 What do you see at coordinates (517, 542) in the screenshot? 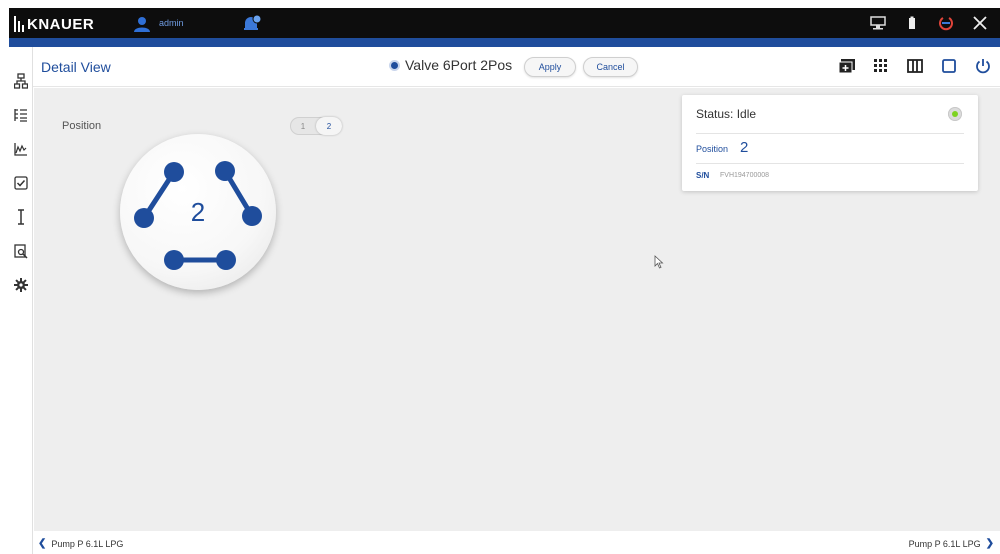
I see `device-pager: ❮ Pump P 6.1L LPG Pump P 6.1L LPG ❯` at bounding box center [517, 542].